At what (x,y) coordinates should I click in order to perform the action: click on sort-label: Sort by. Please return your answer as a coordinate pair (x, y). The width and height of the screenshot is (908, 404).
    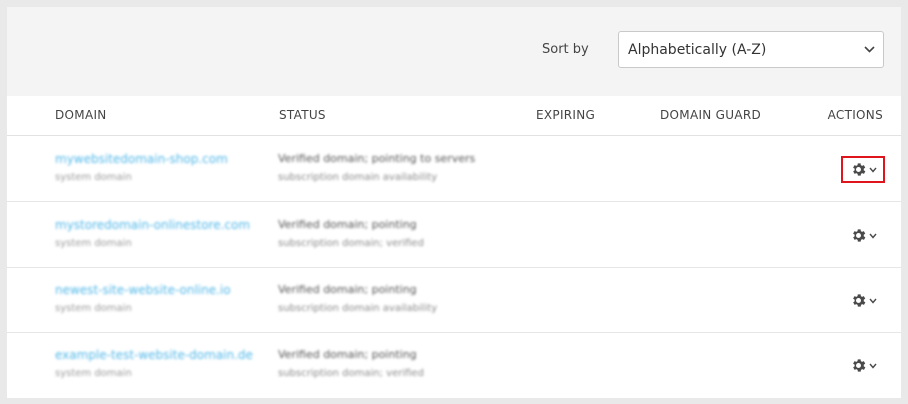
    Looking at the image, I should click on (565, 49).